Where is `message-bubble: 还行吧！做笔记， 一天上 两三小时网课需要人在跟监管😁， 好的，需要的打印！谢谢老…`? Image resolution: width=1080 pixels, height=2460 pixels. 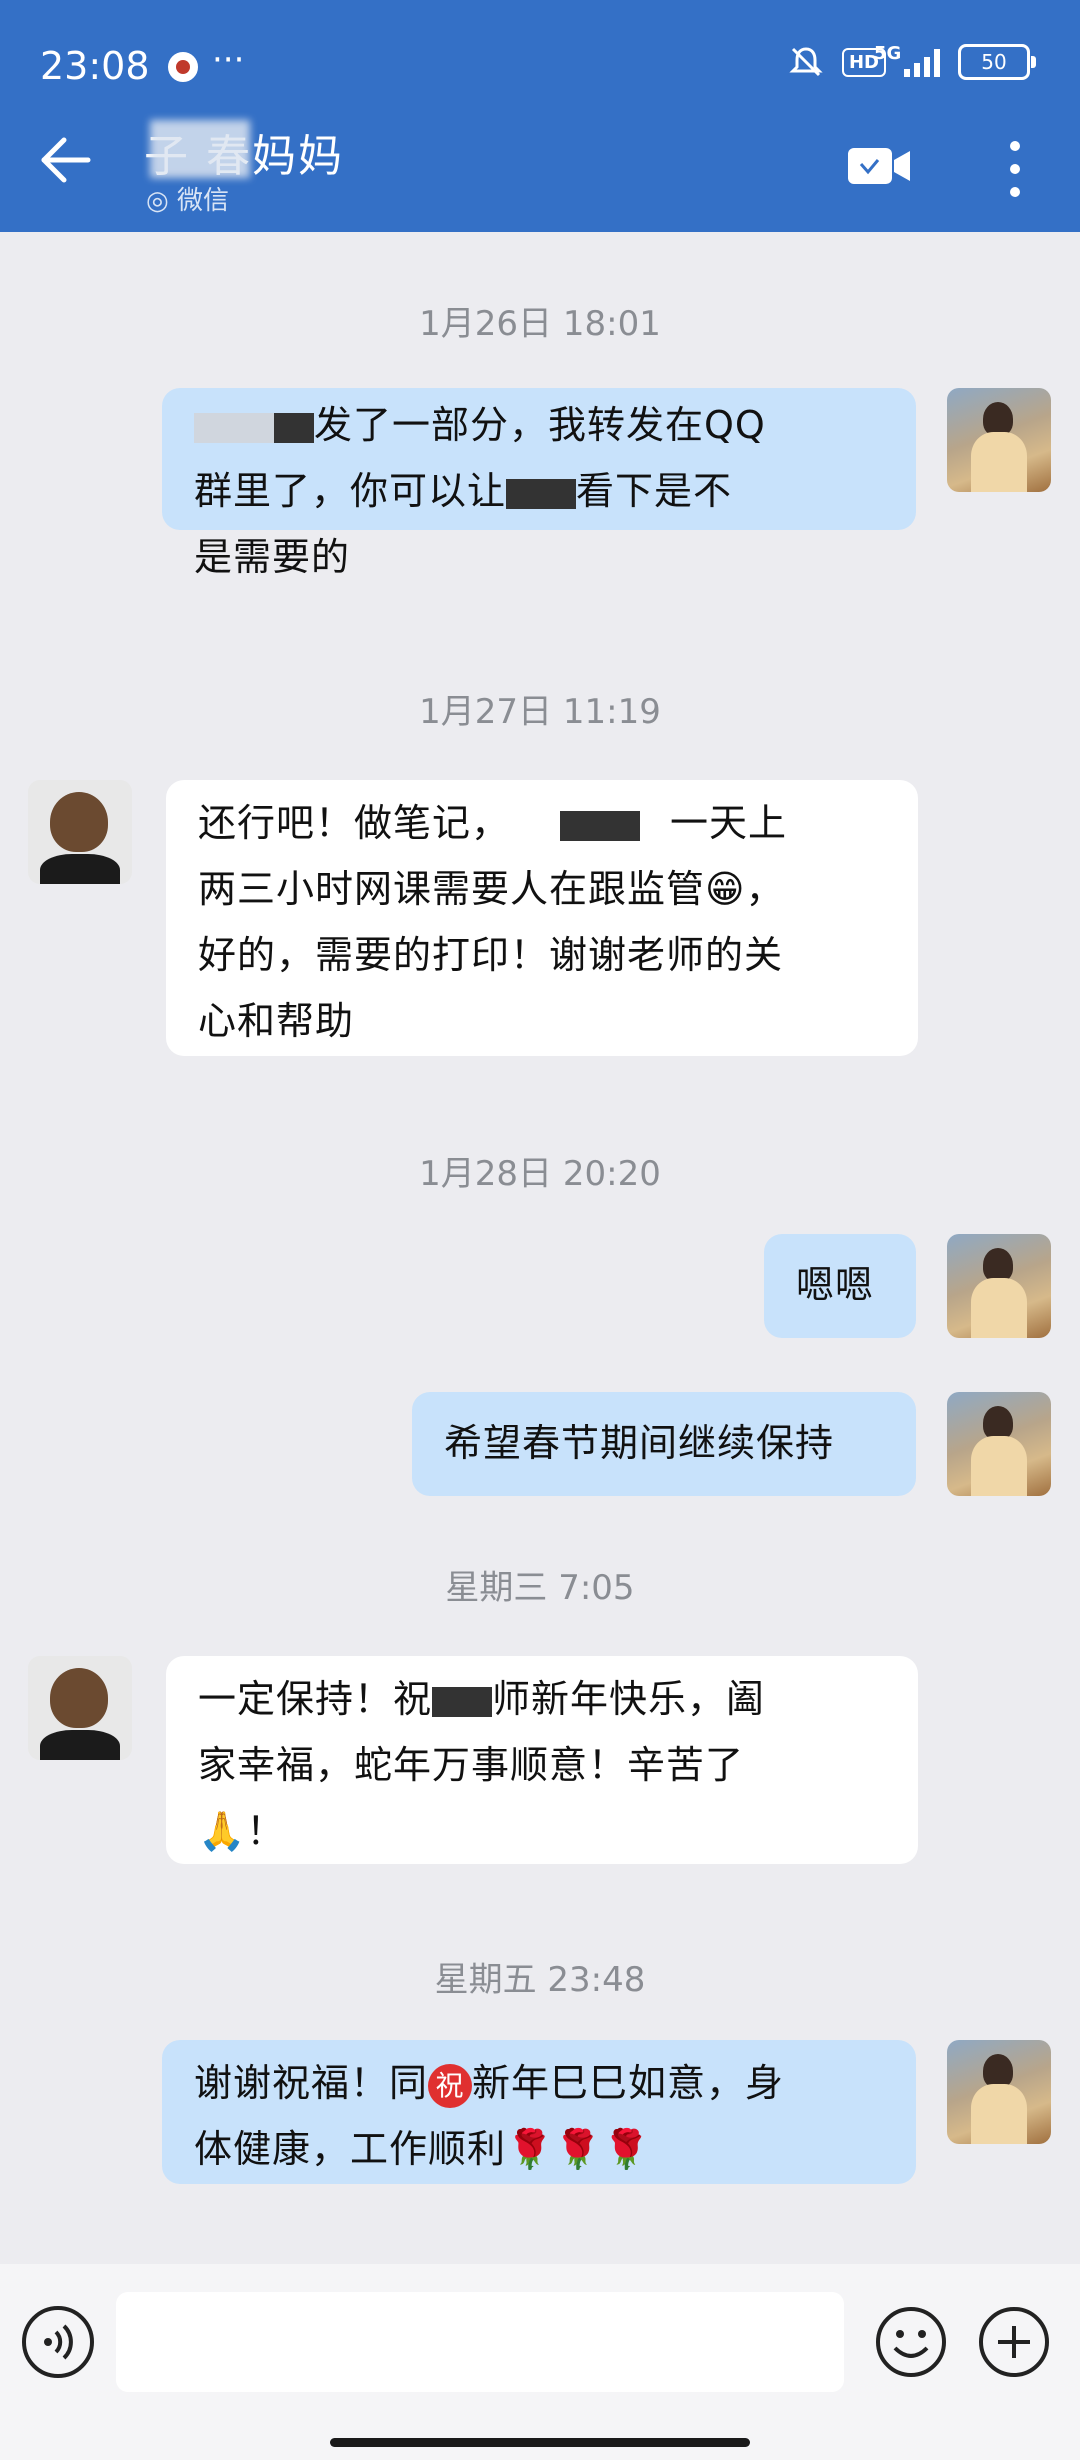 message-bubble: 还行吧！做笔记， 一天上 两三小时网课需要人在跟监管😁， 好的，需要的打印！谢谢老… is located at coordinates (542, 918).